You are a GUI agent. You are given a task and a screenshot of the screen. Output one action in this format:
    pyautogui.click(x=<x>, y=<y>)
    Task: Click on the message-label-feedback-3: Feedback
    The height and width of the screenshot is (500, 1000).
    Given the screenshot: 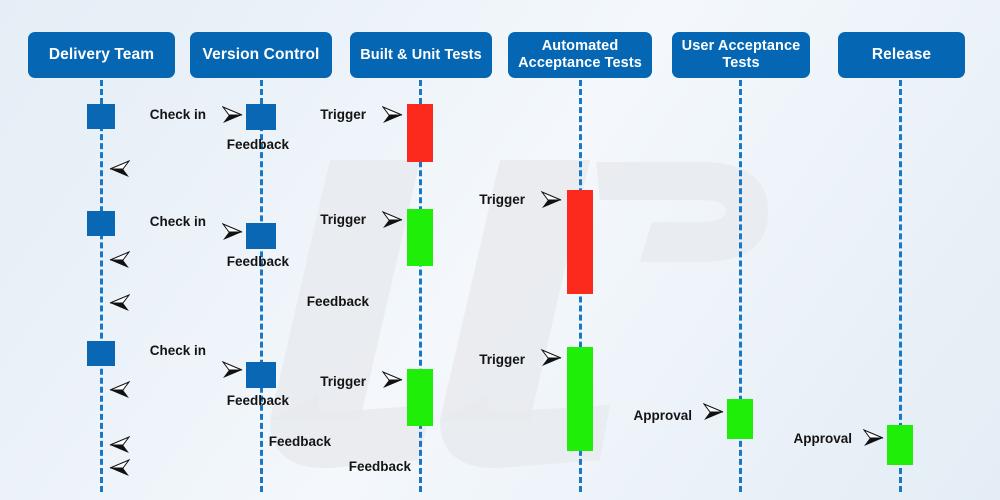 What is the action you would take?
    pyautogui.click(x=337, y=301)
    